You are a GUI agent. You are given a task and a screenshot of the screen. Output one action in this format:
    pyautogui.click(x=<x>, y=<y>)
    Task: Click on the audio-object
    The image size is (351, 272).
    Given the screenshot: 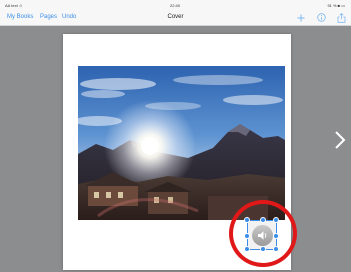 What is the action you would take?
    pyautogui.click(x=261, y=234)
    